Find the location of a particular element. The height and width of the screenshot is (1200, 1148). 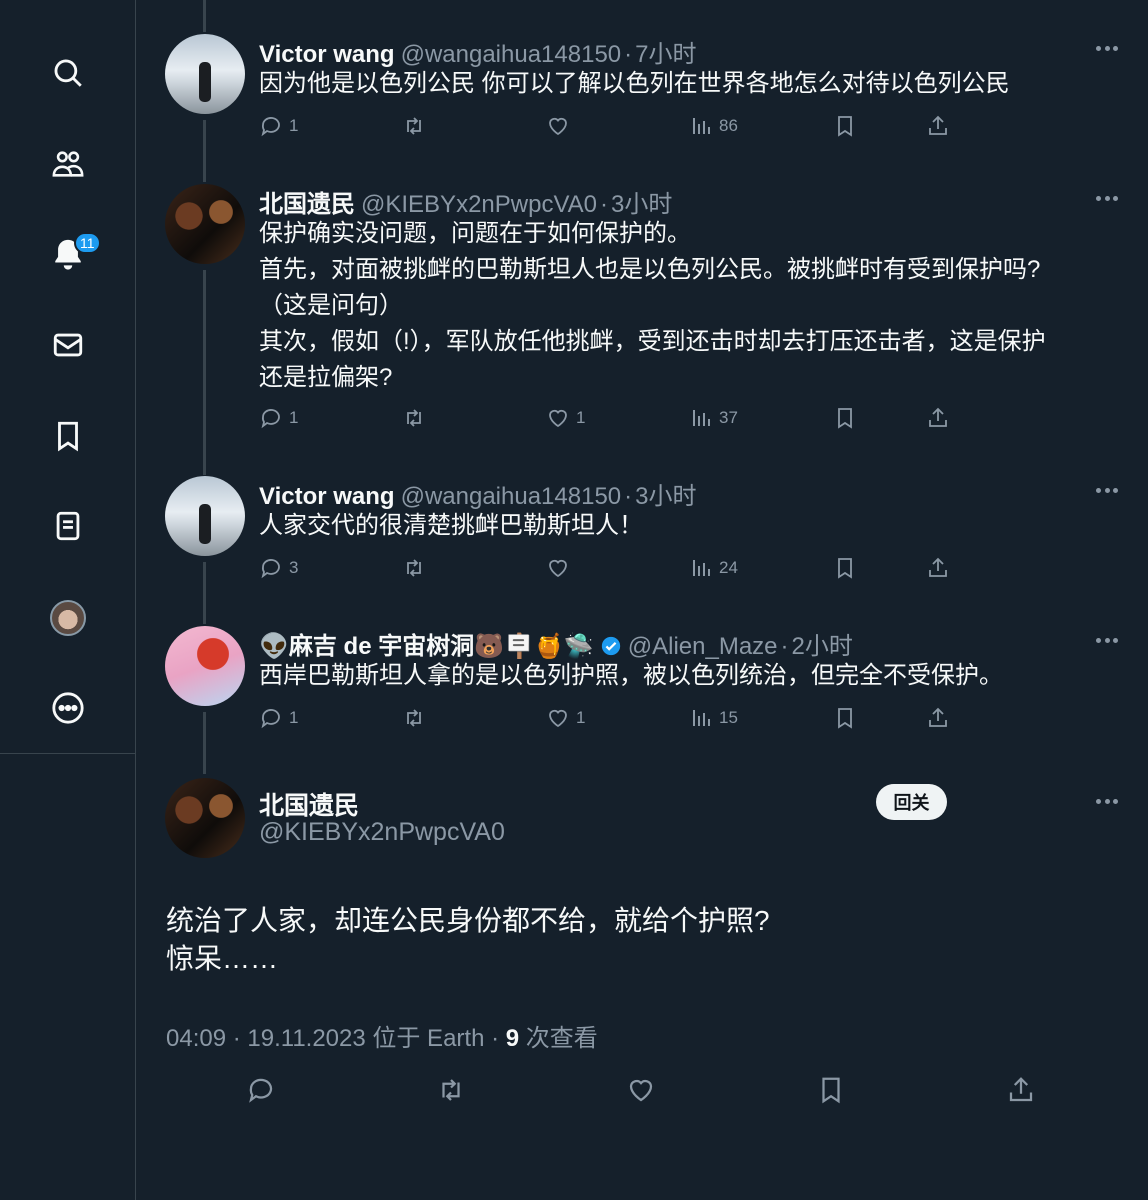

tweet-meta: 04:09 · 19.11.2023 位于 Earth · 9 次查看 is located at coordinates (382, 1035).